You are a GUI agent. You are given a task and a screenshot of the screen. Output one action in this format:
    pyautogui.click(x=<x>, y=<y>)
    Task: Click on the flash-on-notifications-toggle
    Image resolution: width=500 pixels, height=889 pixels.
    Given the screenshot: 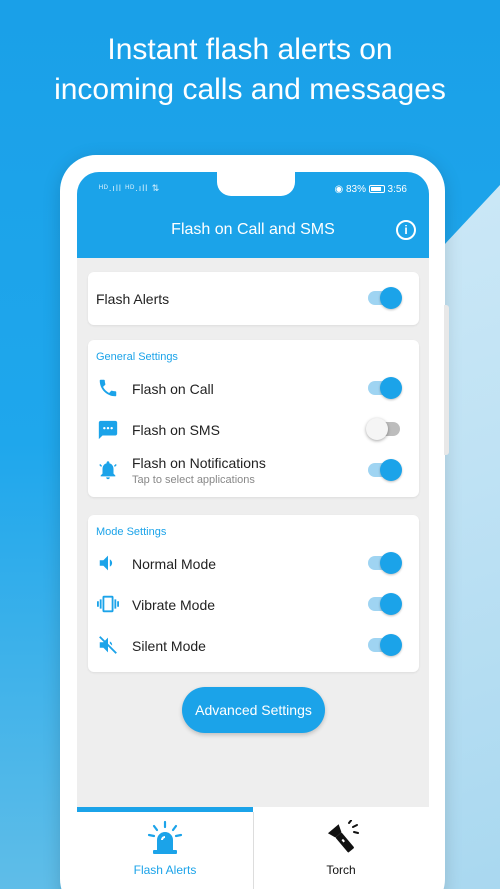 What is the action you would take?
    pyautogui.click(x=385, y=470)
    